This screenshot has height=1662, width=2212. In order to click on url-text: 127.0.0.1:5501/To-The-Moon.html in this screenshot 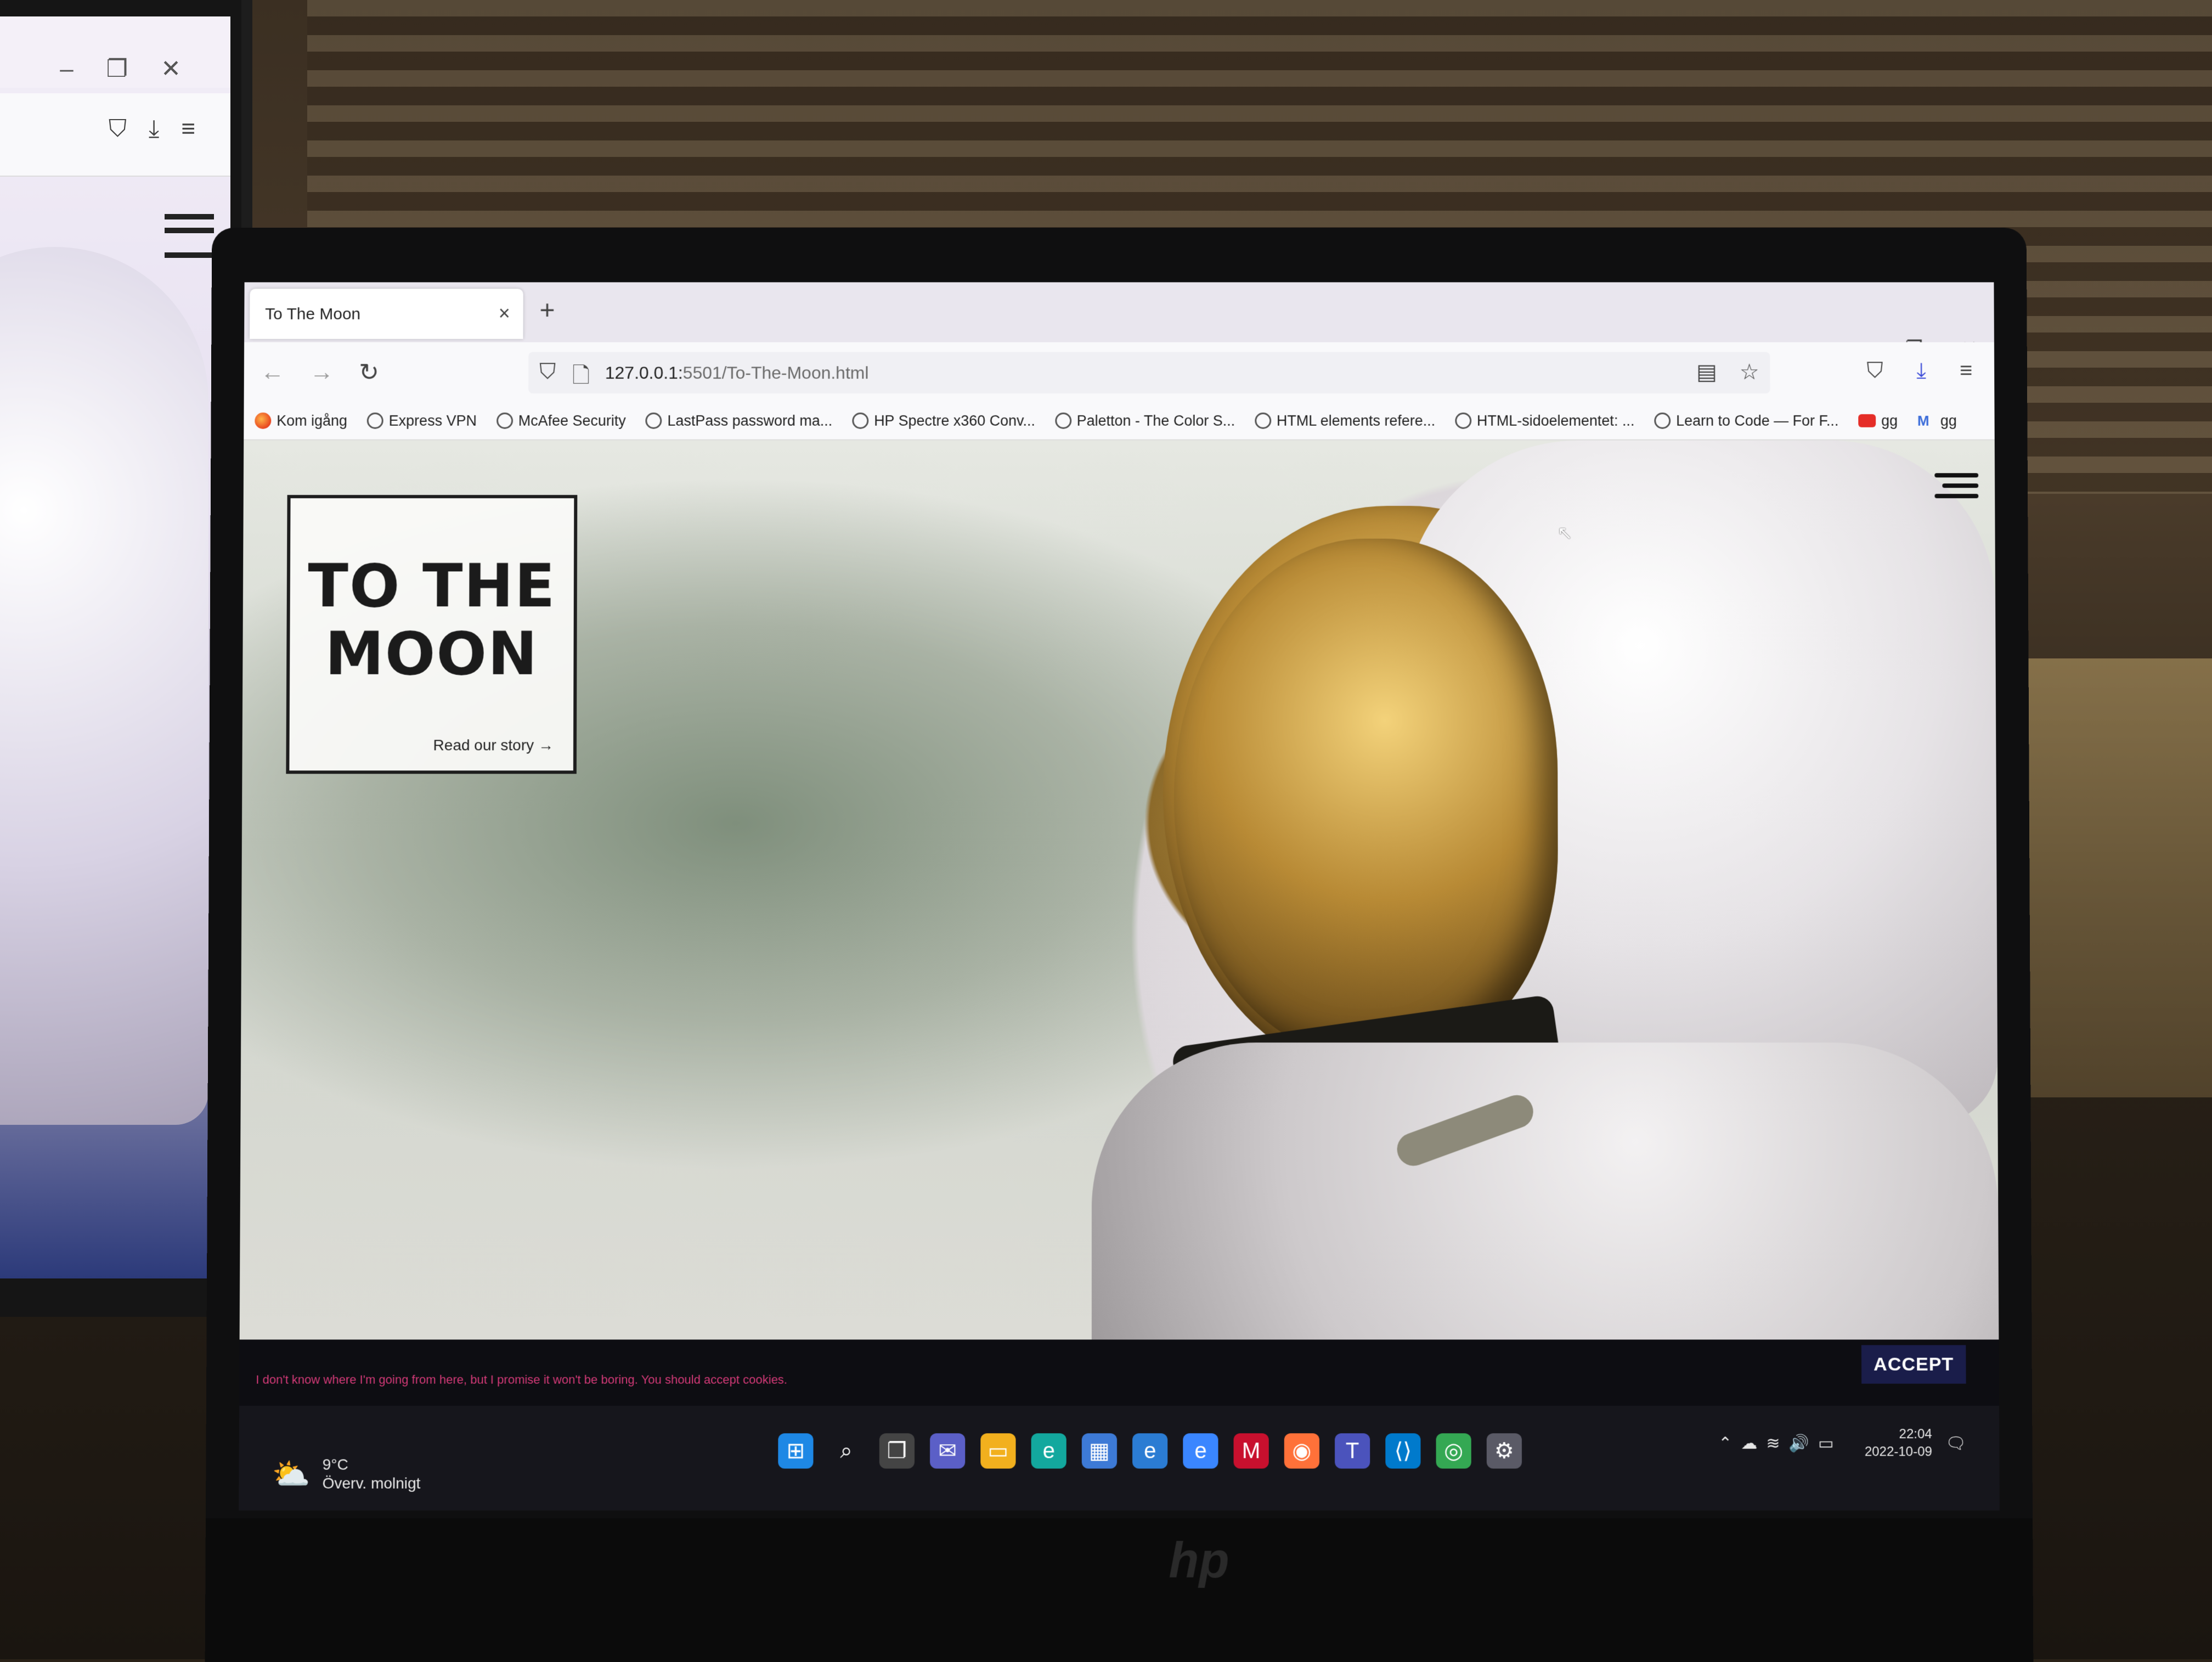, I will do `click(737, 373)`.